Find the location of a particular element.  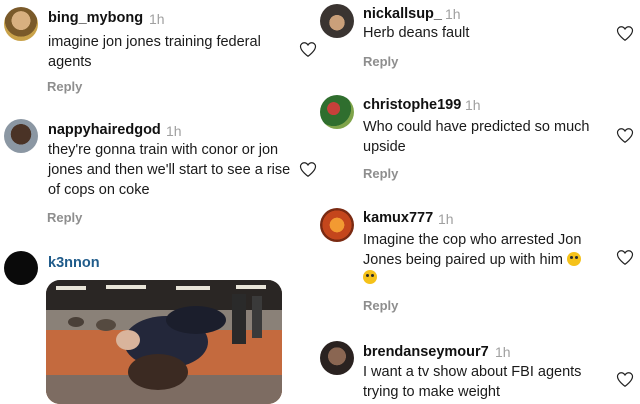

comment-username: kamux777 is located at coordinates (398, 218).